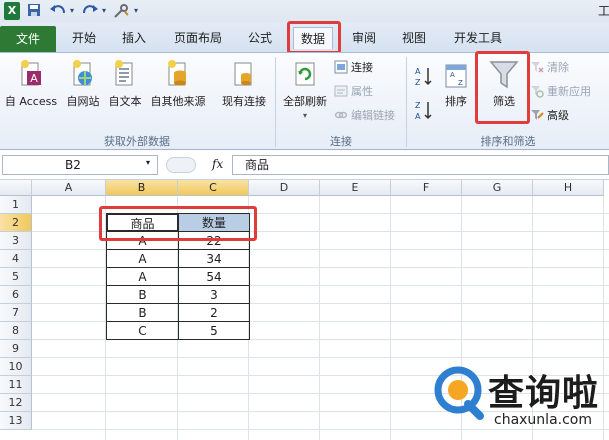 This screenshot has width=609, height=440. What do you see at coordinates (16, 223) in the screenshot?
I see `row-header: 2` at bounding box center [16, 223].